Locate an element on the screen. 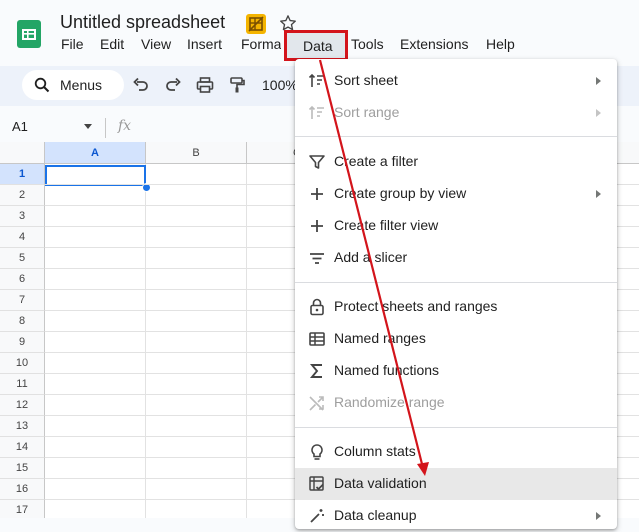  menu-item-label: Create a filter is located at coordinates (376, 161).